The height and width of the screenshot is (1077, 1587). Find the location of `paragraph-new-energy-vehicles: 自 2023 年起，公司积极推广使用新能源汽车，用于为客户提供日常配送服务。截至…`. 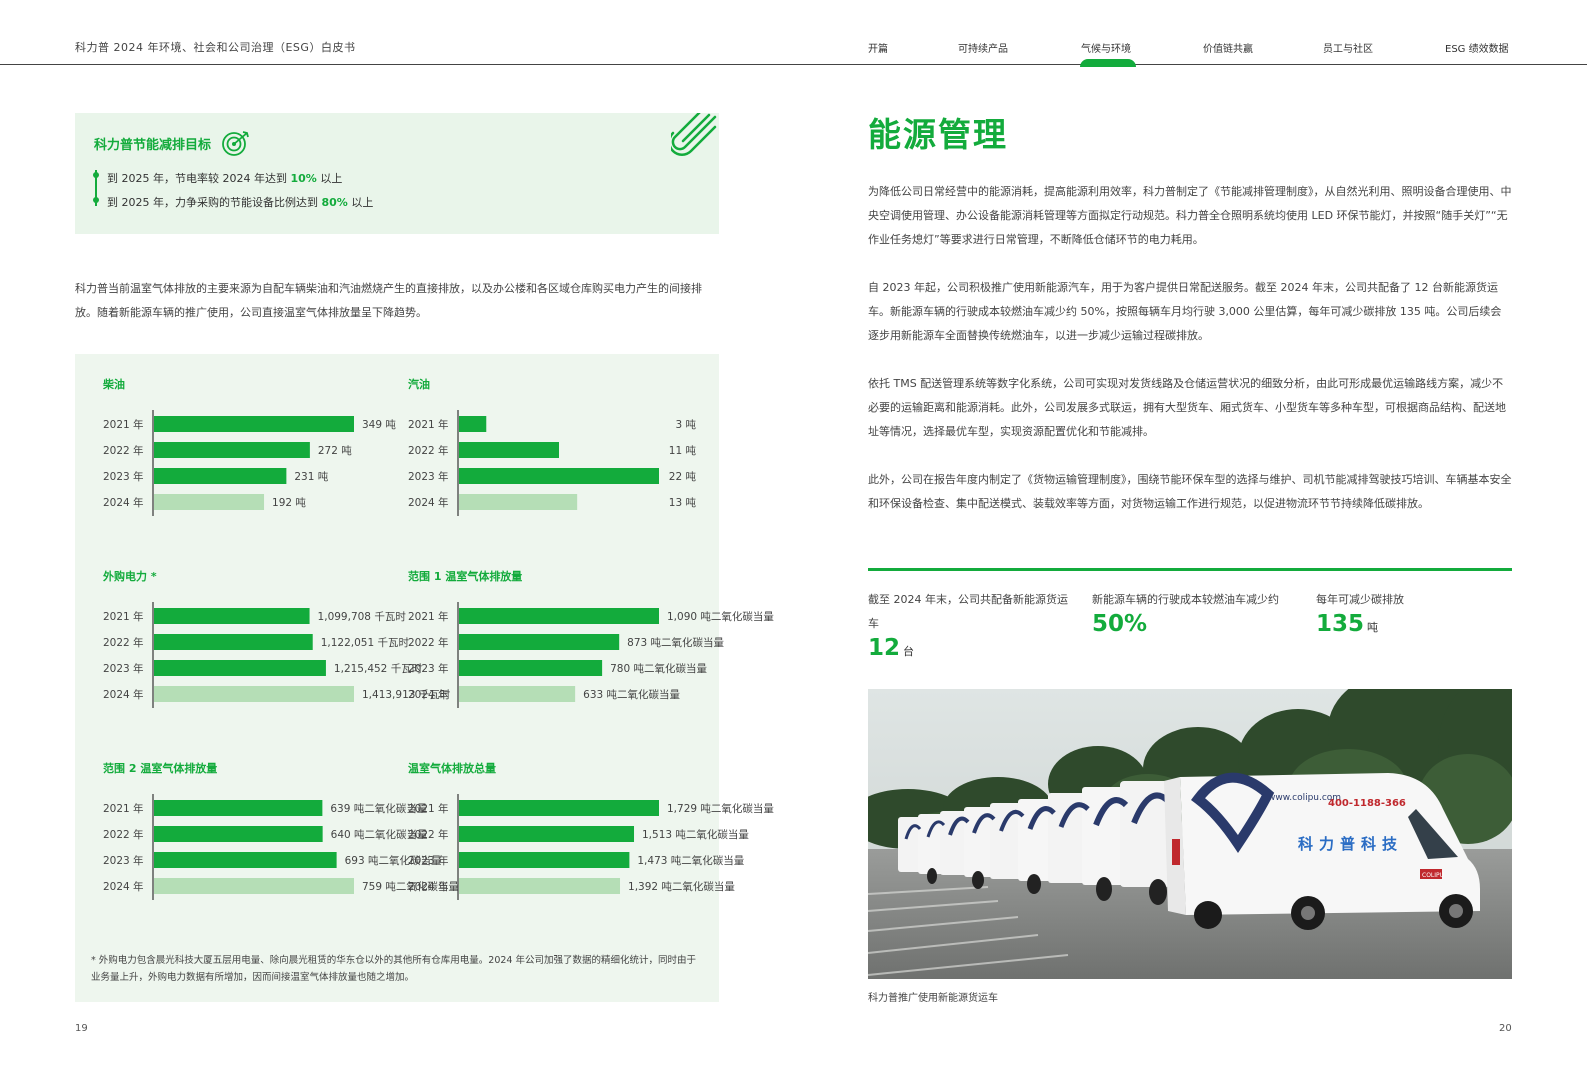

paragraph-new-energy-vehicles: 自 2023 年起，公司积极推广使用新能源汽车，用于为客户提供日常配送服务。截至… is located at coordinates (1185, 311).